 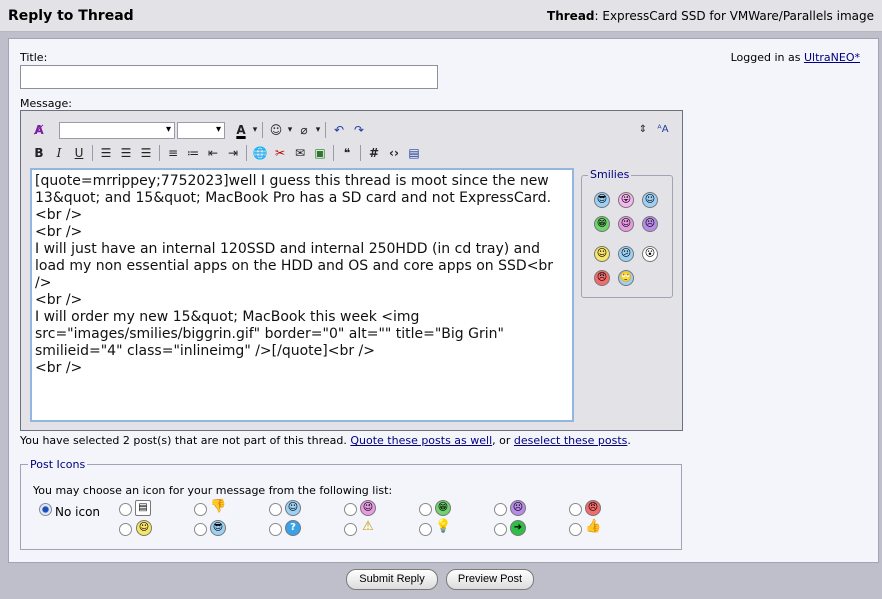 I want to click on remove-format-icon: A̸, so click(x=39, y=130).